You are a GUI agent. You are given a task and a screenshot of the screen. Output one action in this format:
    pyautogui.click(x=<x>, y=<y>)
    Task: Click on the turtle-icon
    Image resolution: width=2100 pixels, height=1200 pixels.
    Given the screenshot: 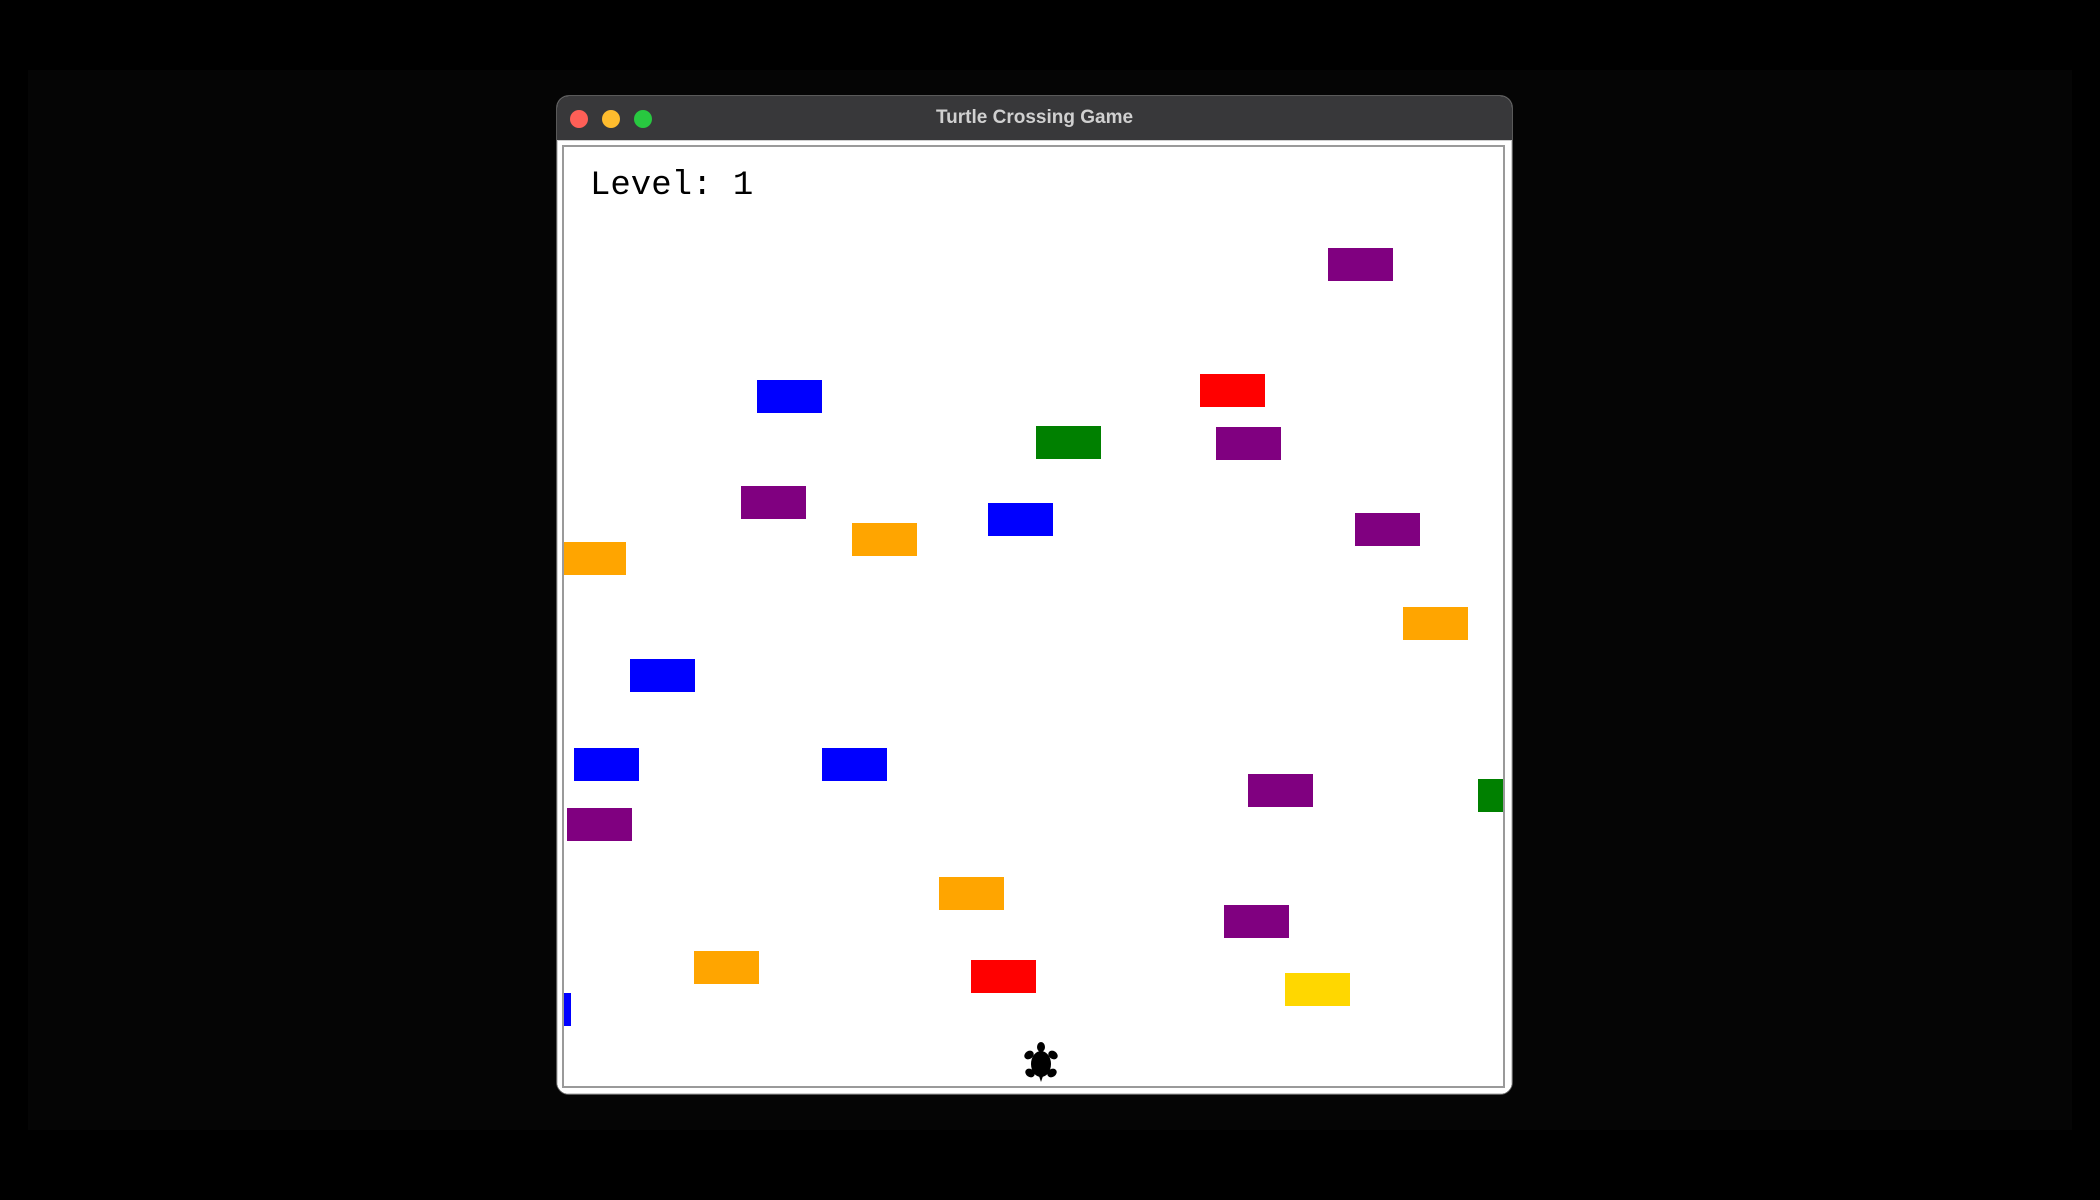 What is the action you would take?
    pyautogui.click(x=1041, y=1061)
    